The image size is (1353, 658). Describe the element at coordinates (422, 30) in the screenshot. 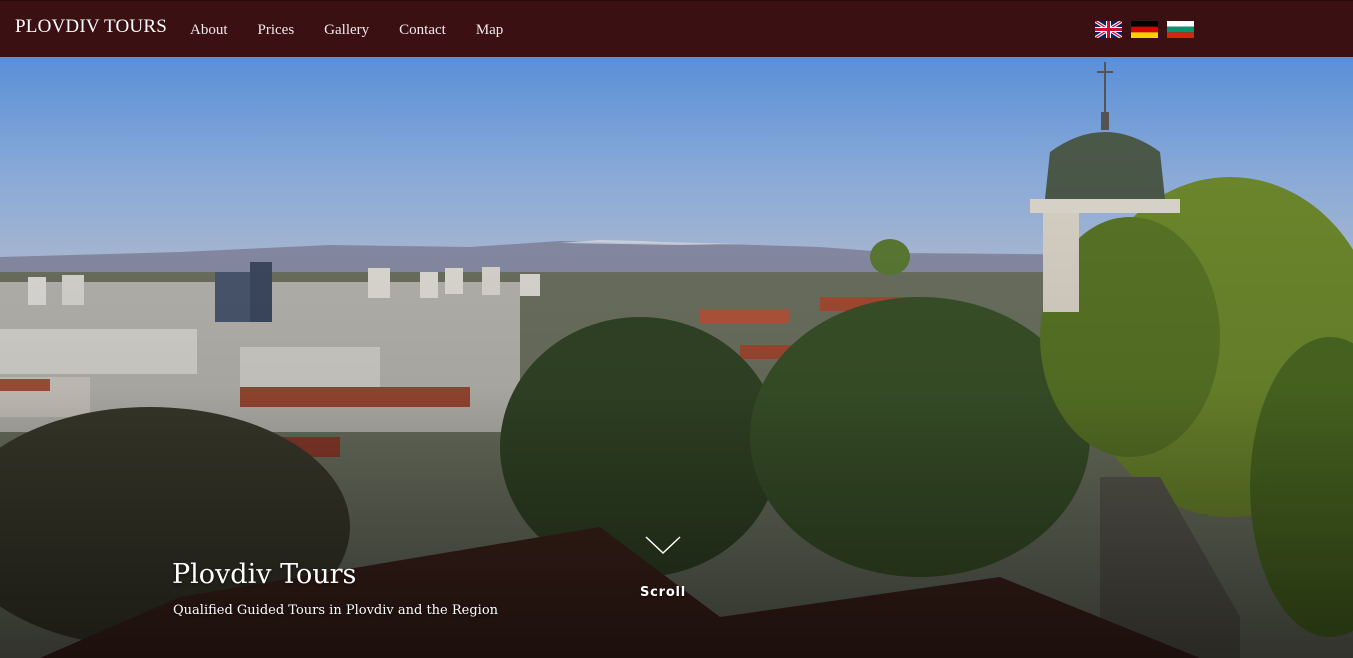

I see `nav-contact: Contact` at that location.